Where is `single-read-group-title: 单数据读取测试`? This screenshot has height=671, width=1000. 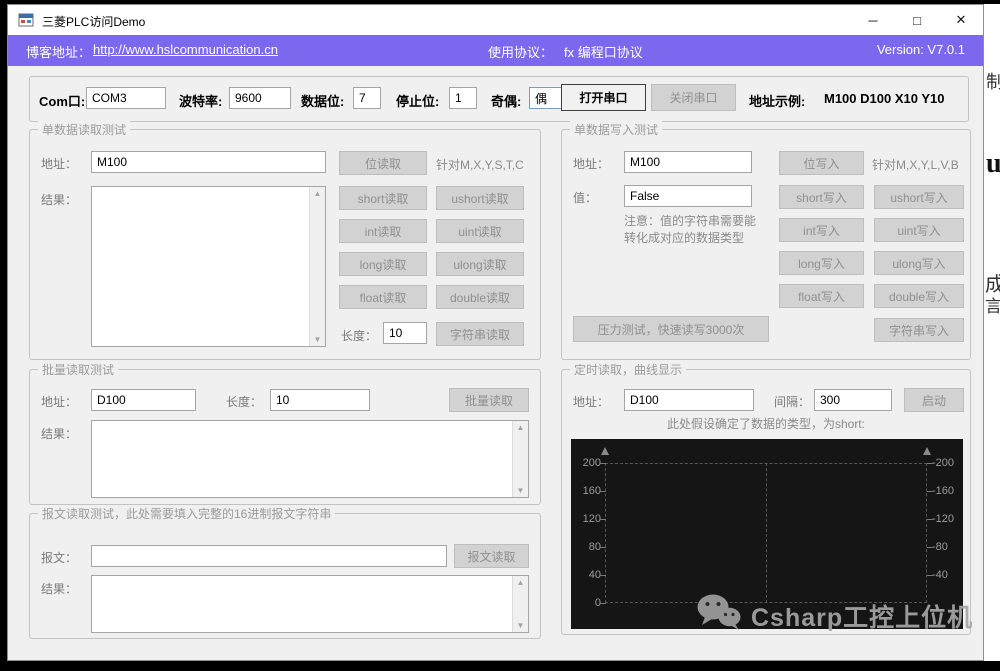 single-read-group-title: 单数据读取测试 is located at coordinates (84, 129).